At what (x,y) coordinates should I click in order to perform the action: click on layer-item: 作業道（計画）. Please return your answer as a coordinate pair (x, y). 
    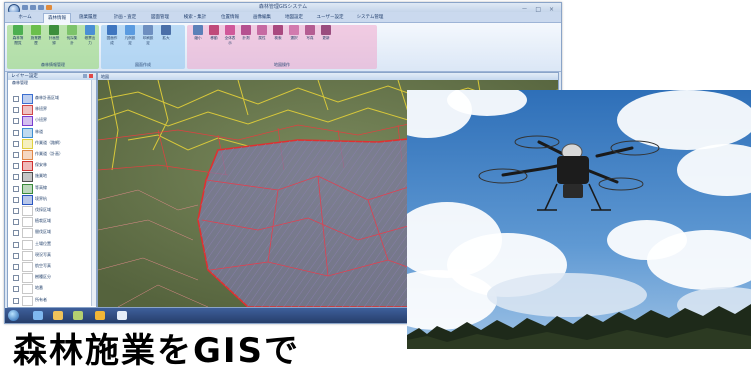
    Looking at the image, I should click on (52, 154).